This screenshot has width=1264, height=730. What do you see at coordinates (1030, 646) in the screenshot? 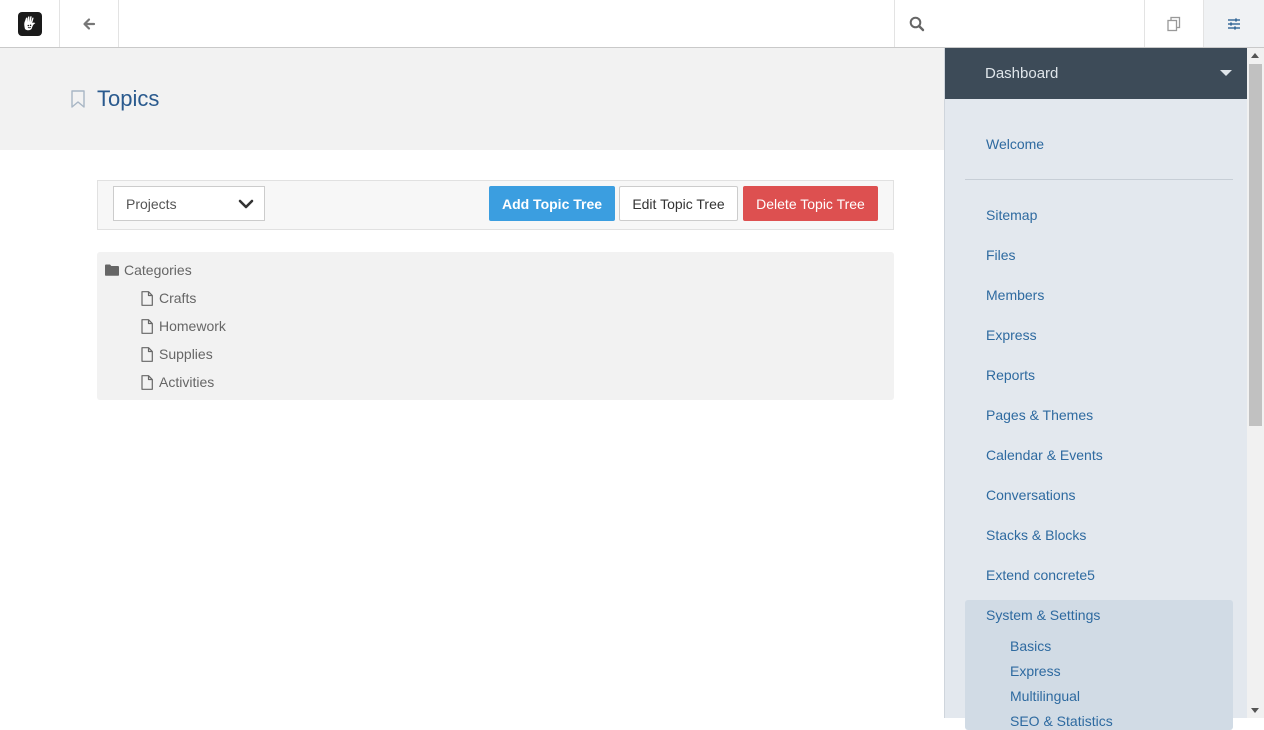
I see `nav-subitem-basics: Basics` at bounding box center [1030, 646].